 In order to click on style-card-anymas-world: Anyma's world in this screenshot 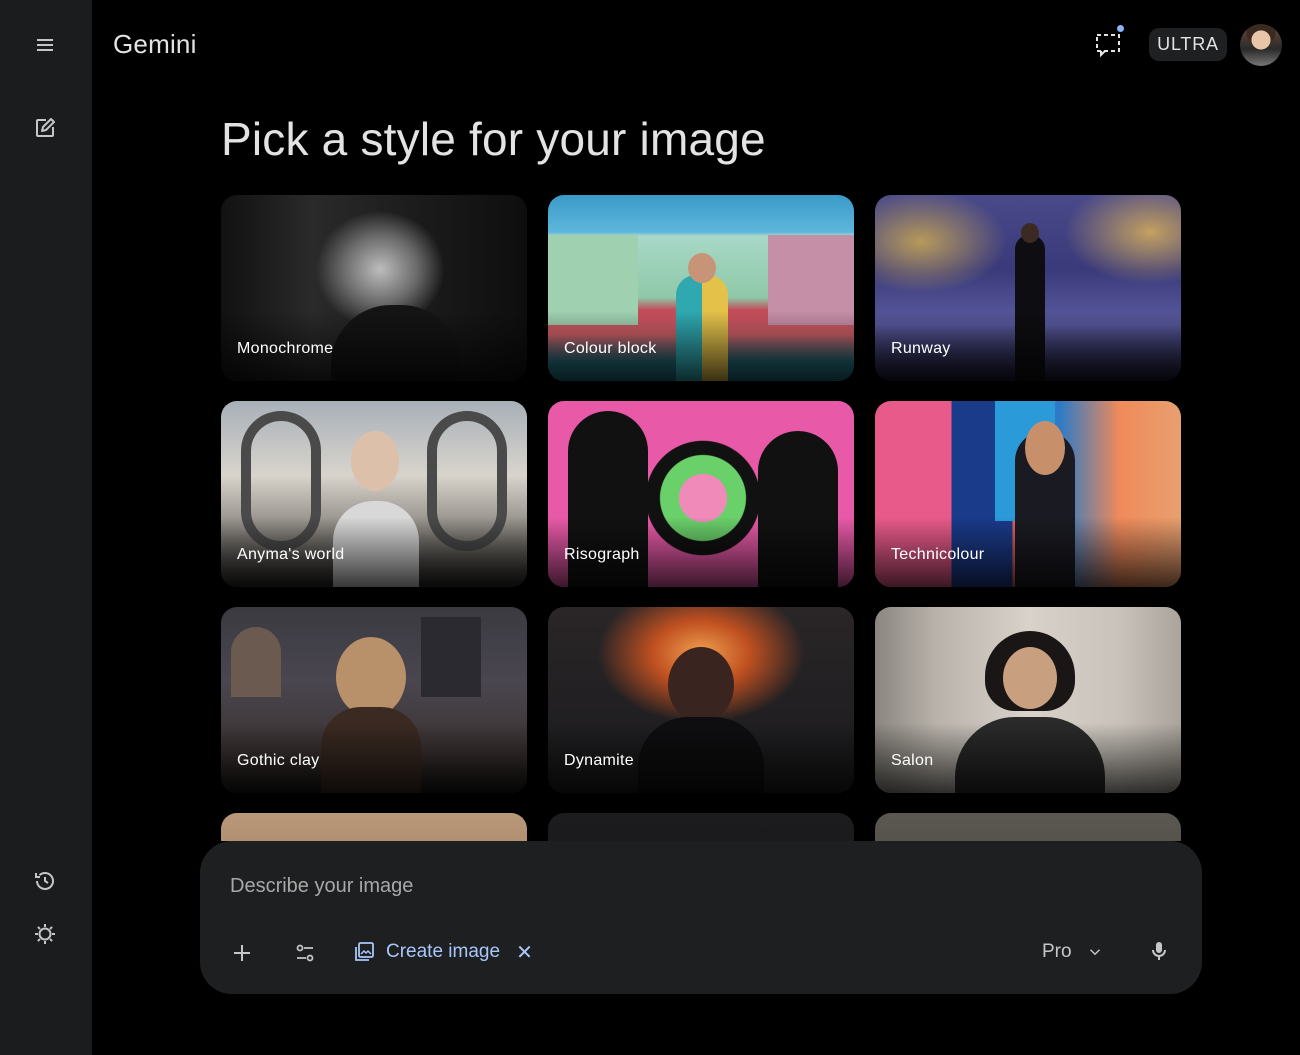, I will do `click(374, 494)`.